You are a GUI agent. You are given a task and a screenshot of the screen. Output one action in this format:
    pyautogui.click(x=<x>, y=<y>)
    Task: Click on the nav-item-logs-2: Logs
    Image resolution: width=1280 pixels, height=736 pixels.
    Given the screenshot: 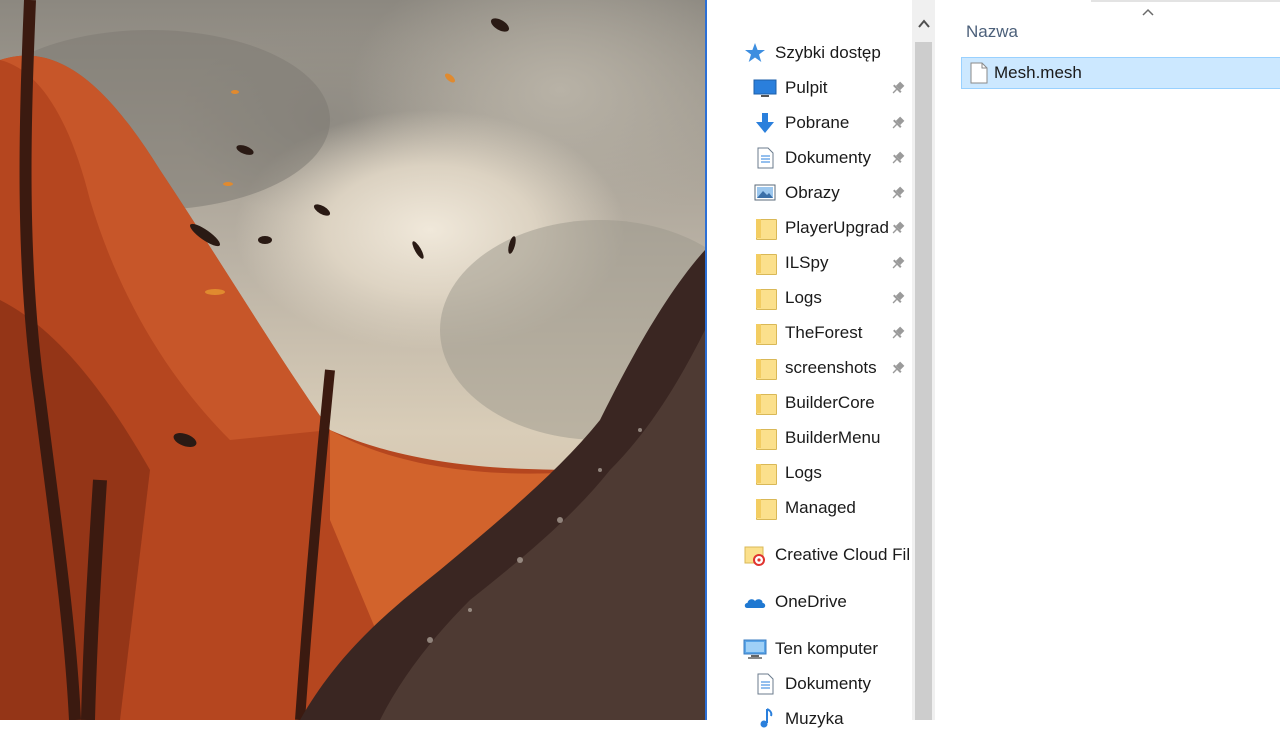 What is the action you would take?
    pyautogui.click(x=787, y=473)
    